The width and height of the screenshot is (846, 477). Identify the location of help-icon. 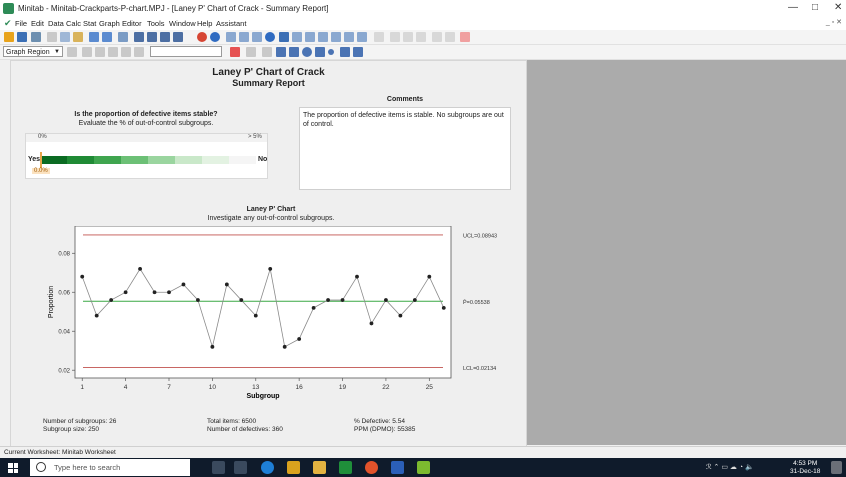
(215, 37).